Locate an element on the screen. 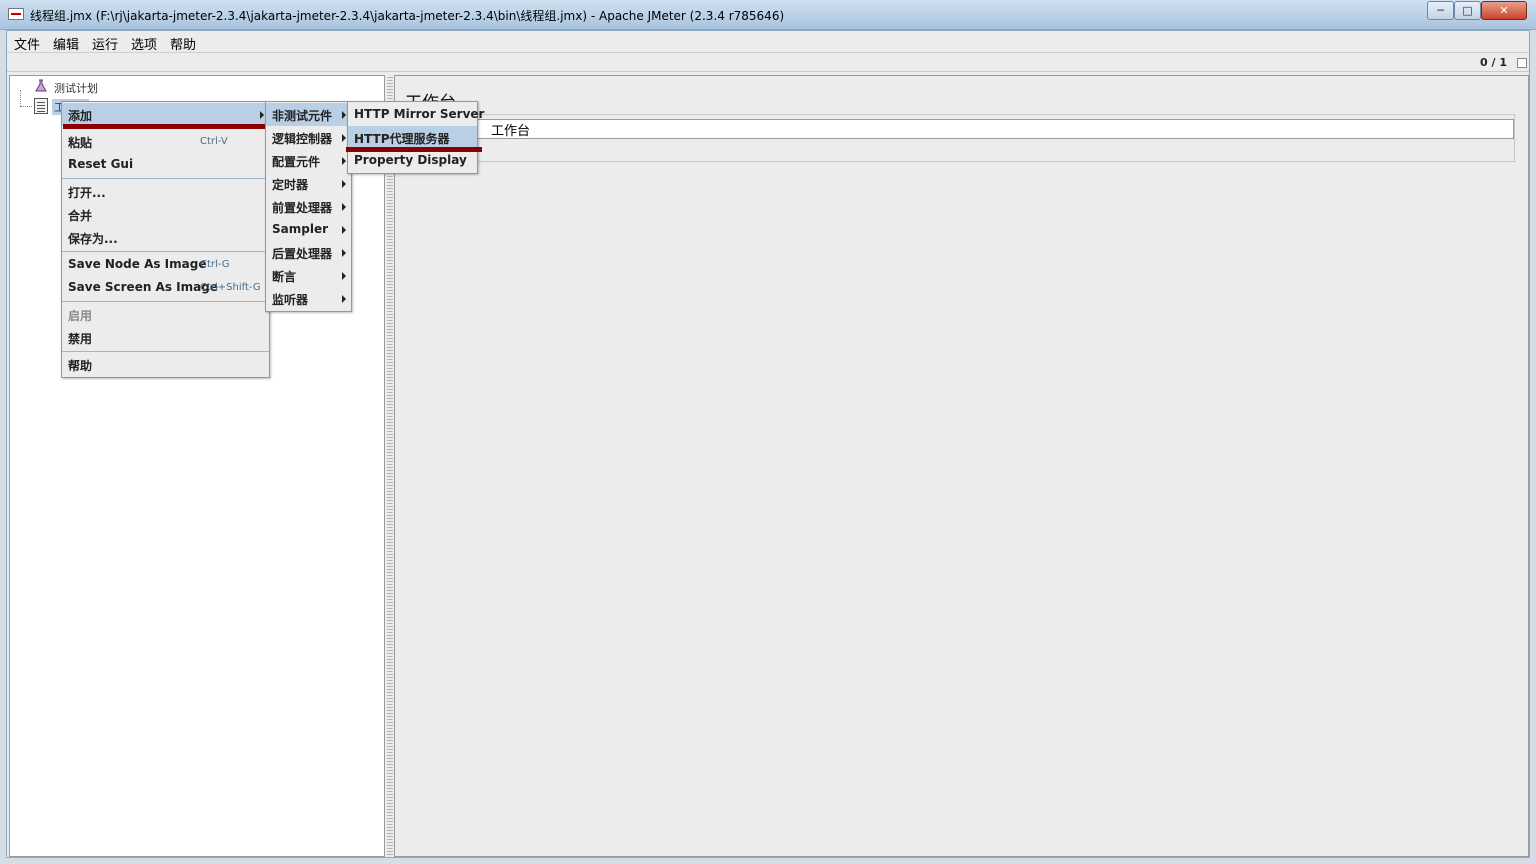 This screenshot has width=1536, height=864. tree-node-test-plan: 测试计划 is located at coordinates (76, 88).